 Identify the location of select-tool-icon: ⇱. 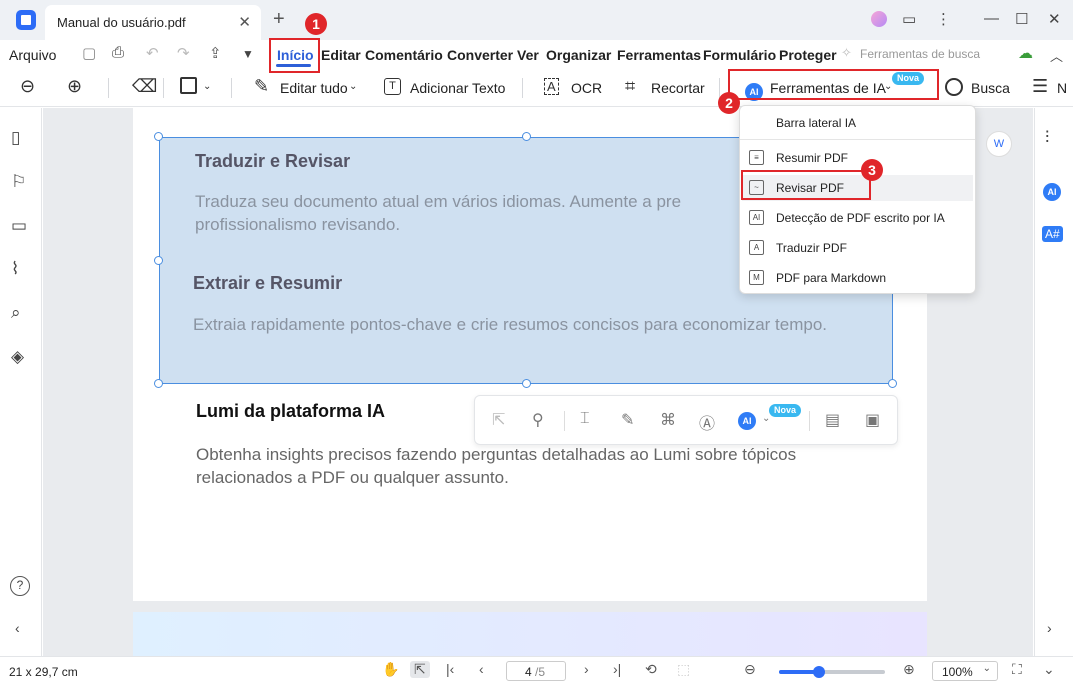
(420, 669).